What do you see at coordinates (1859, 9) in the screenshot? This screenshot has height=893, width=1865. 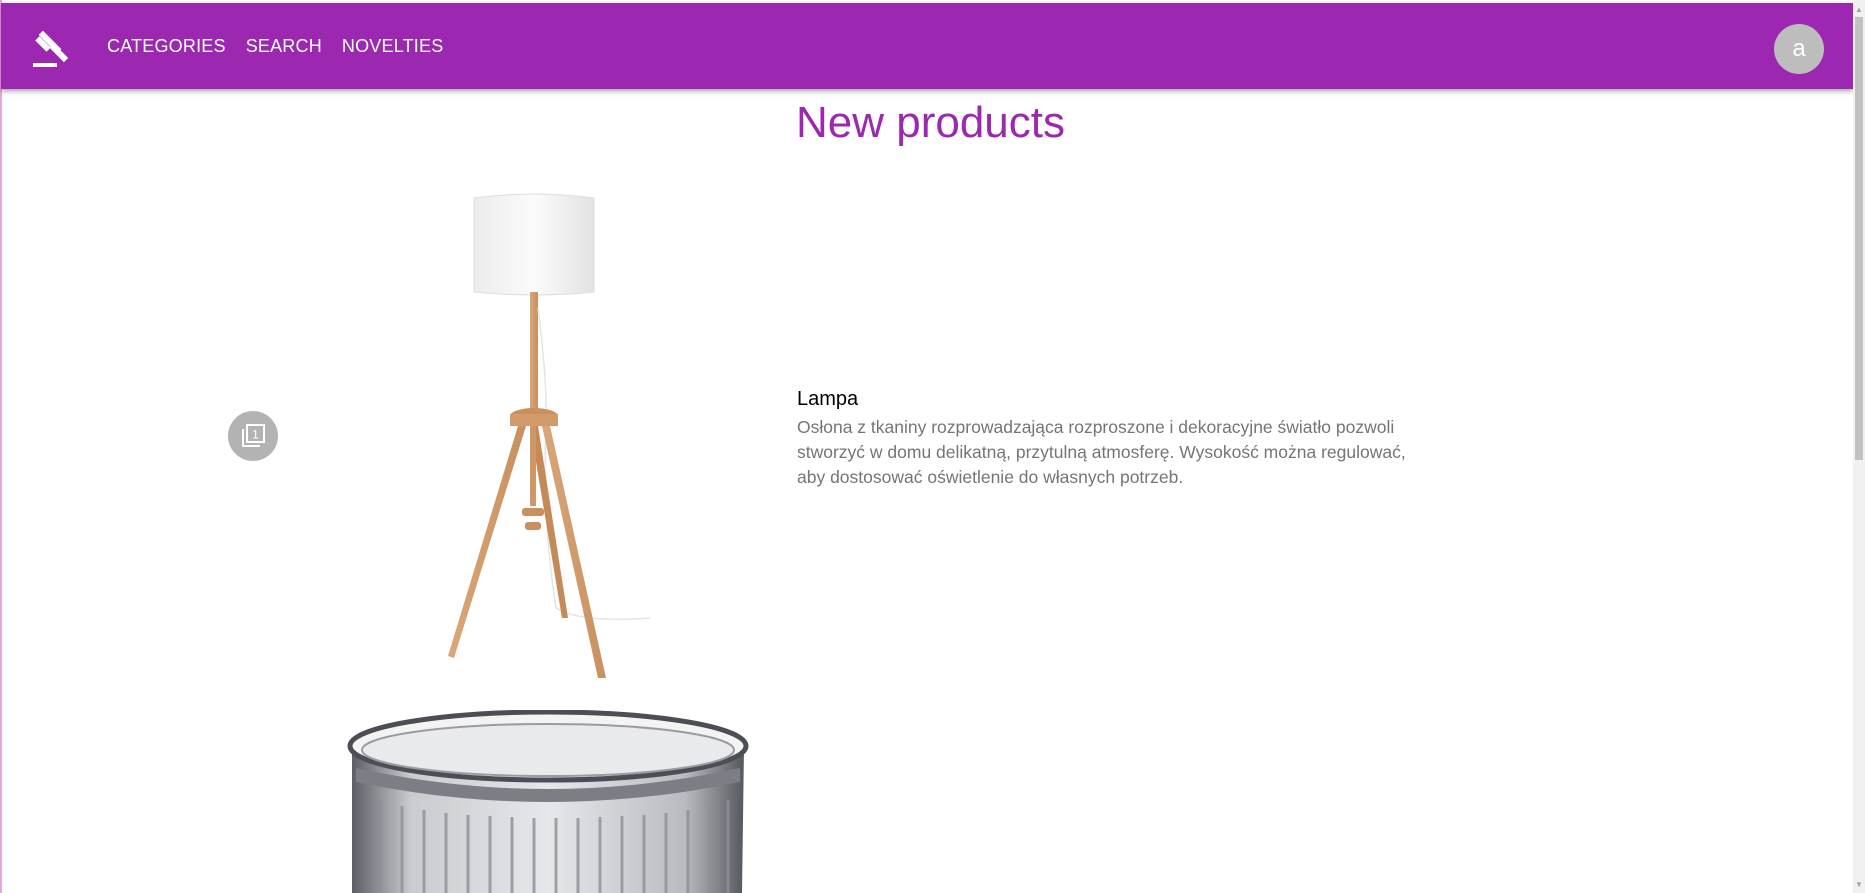 I see `scroll-up-arrow-icon: ▲` at bounding box center [1859, 9].